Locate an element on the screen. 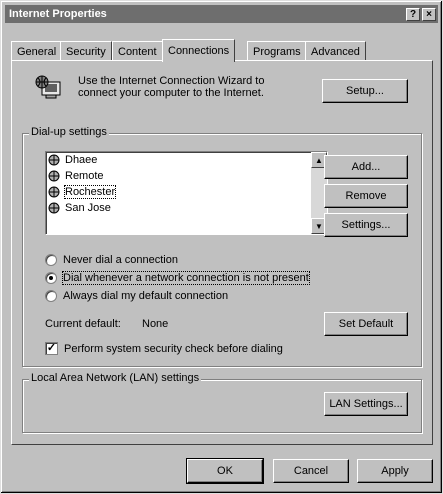 Image resolution: width=443 pixels, height=494 pixels. dialup-settings-title: Dial-up settings is located at coordinates (69, 132).